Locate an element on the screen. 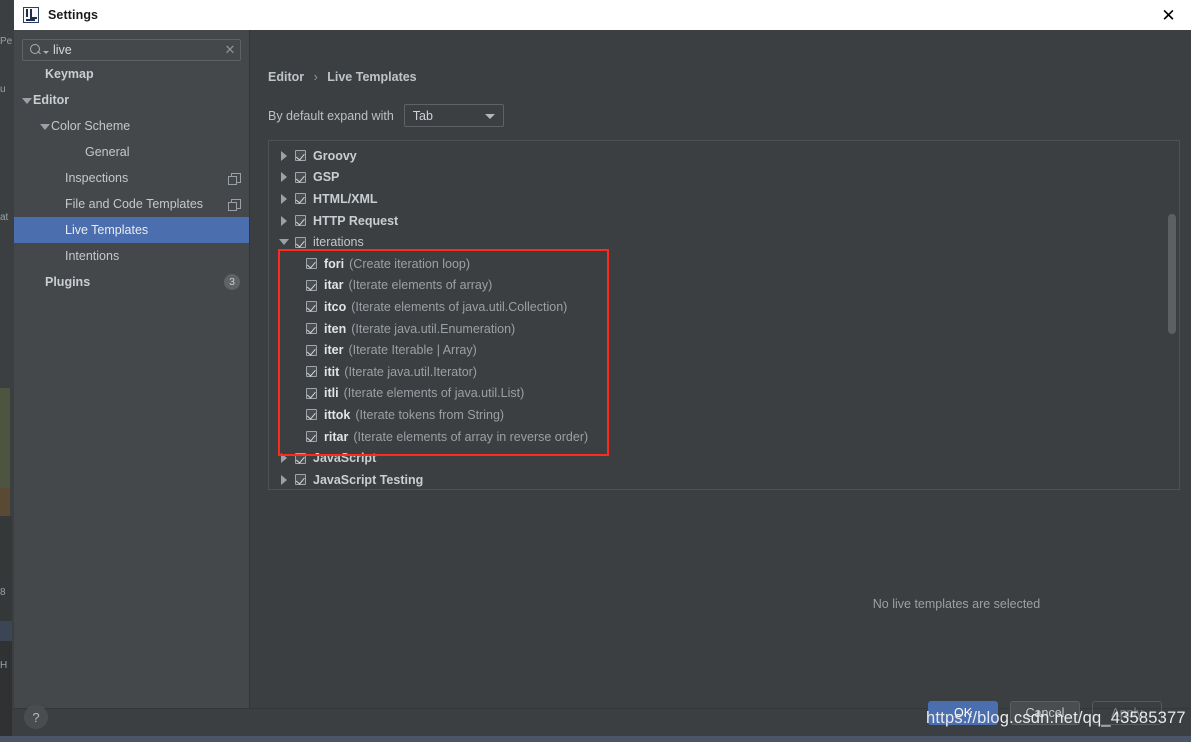 Image resolution: width=1191 pixels, height=742 pixels. search-icon is located at coordinates (36, 50).